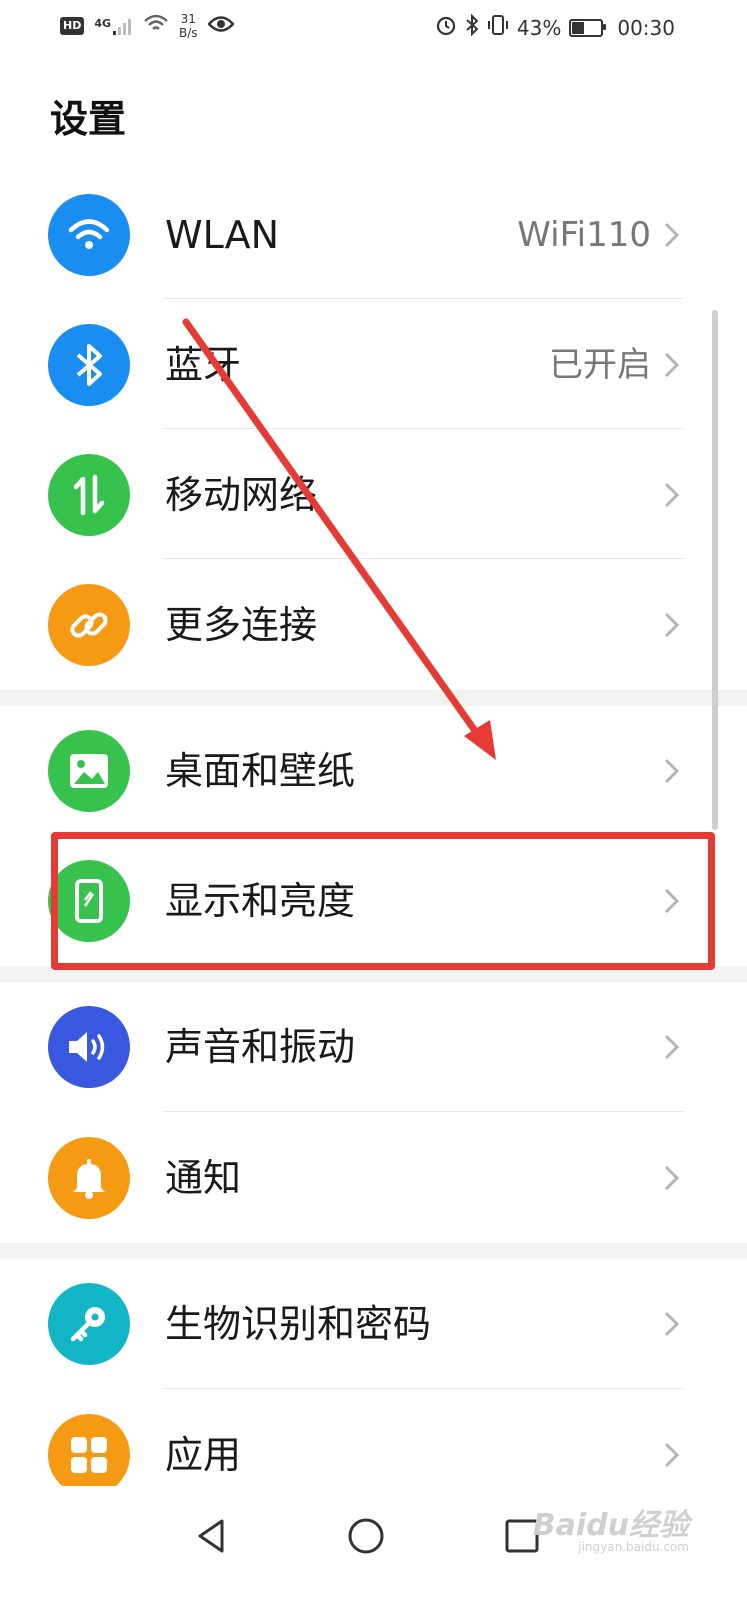 The height and width of the screenshot is (1600, 747). I want to click on watermark-logo: Baidu经验, so click(610, 1525).